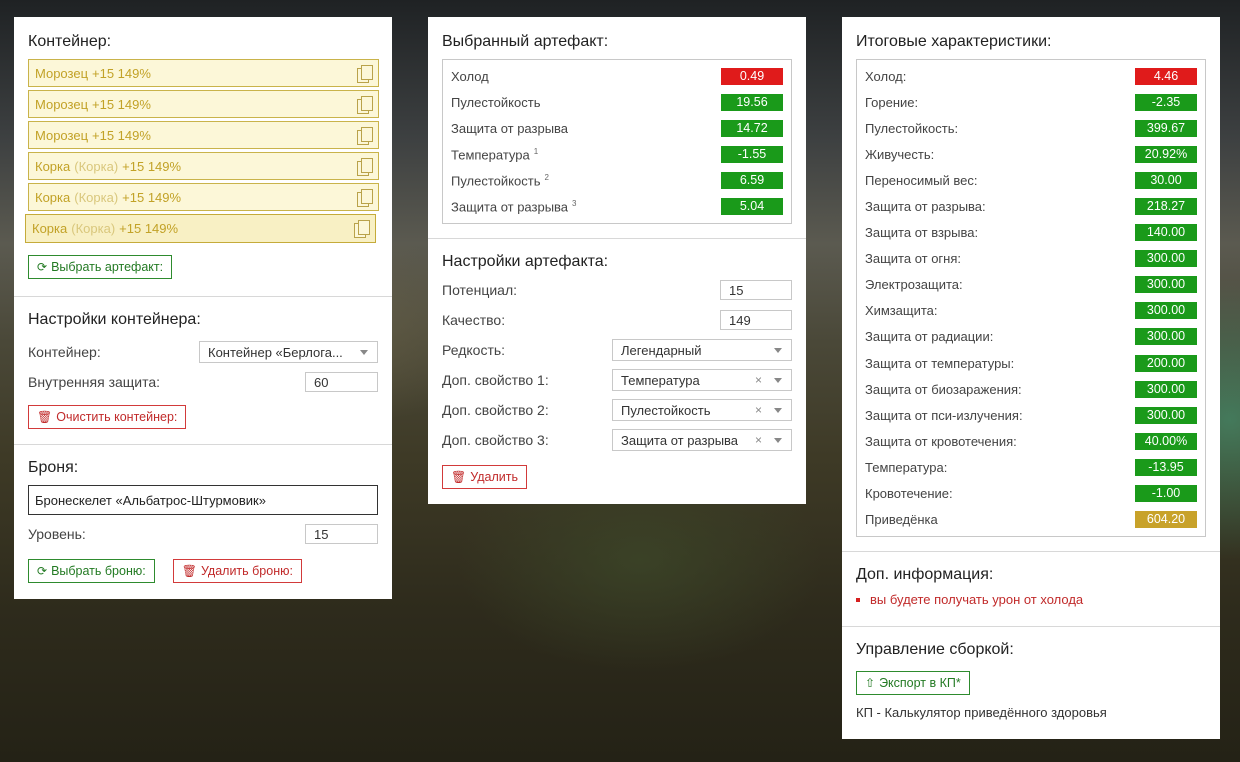 The width and height of the screenshot is (1240, 762). I want to click on stat-label-text: Пулестойкость:, so click(912, 128).